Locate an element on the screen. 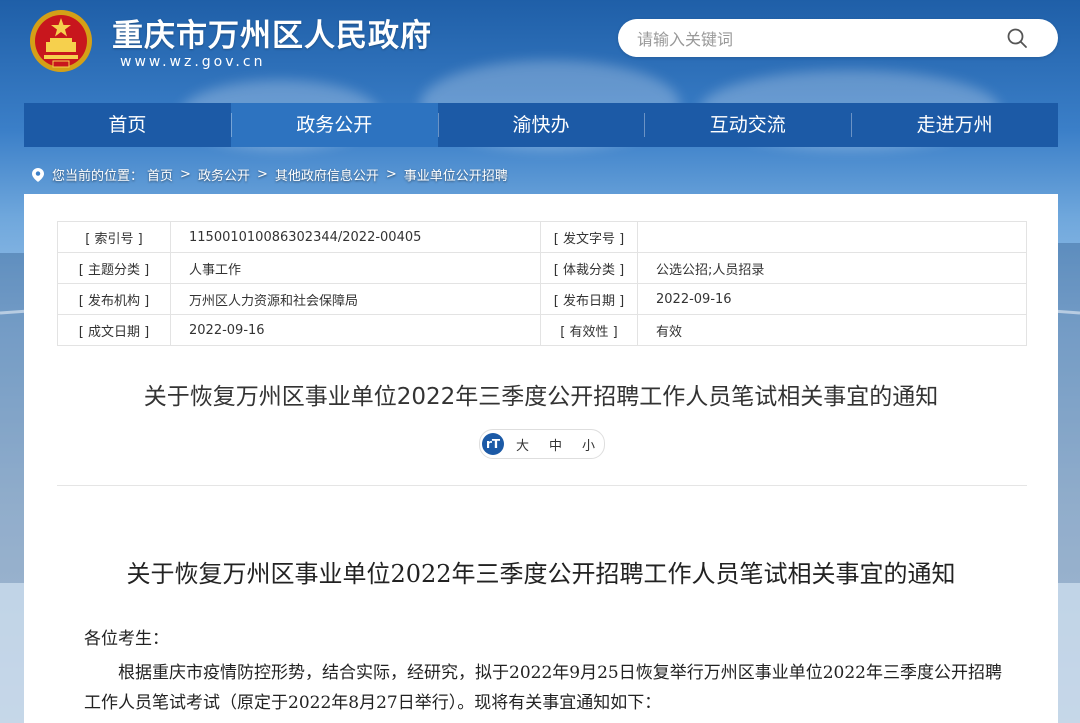  validity-label: [ 有效性 ] is located at coordinates (589, 330).